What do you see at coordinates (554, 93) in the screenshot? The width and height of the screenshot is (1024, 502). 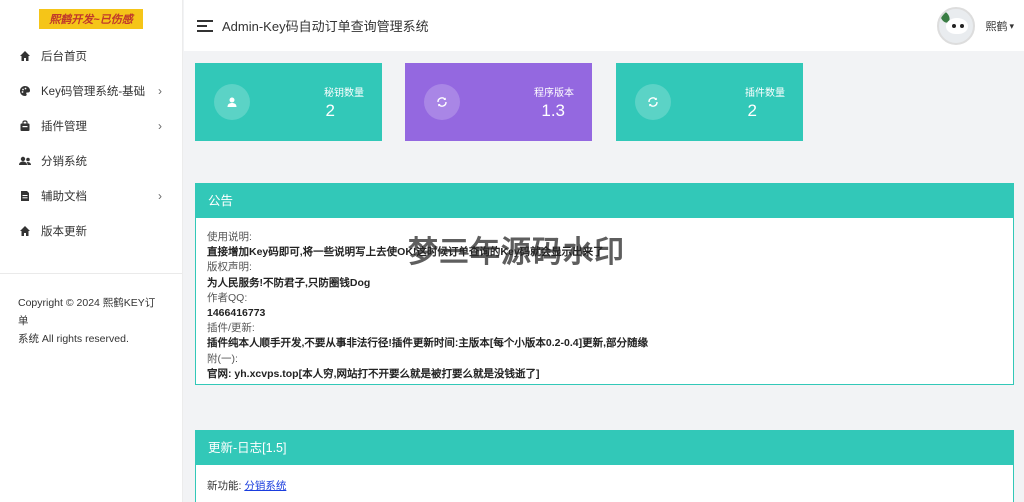 I see `stat-label: 程序版本` at bounding box center [554, 93].